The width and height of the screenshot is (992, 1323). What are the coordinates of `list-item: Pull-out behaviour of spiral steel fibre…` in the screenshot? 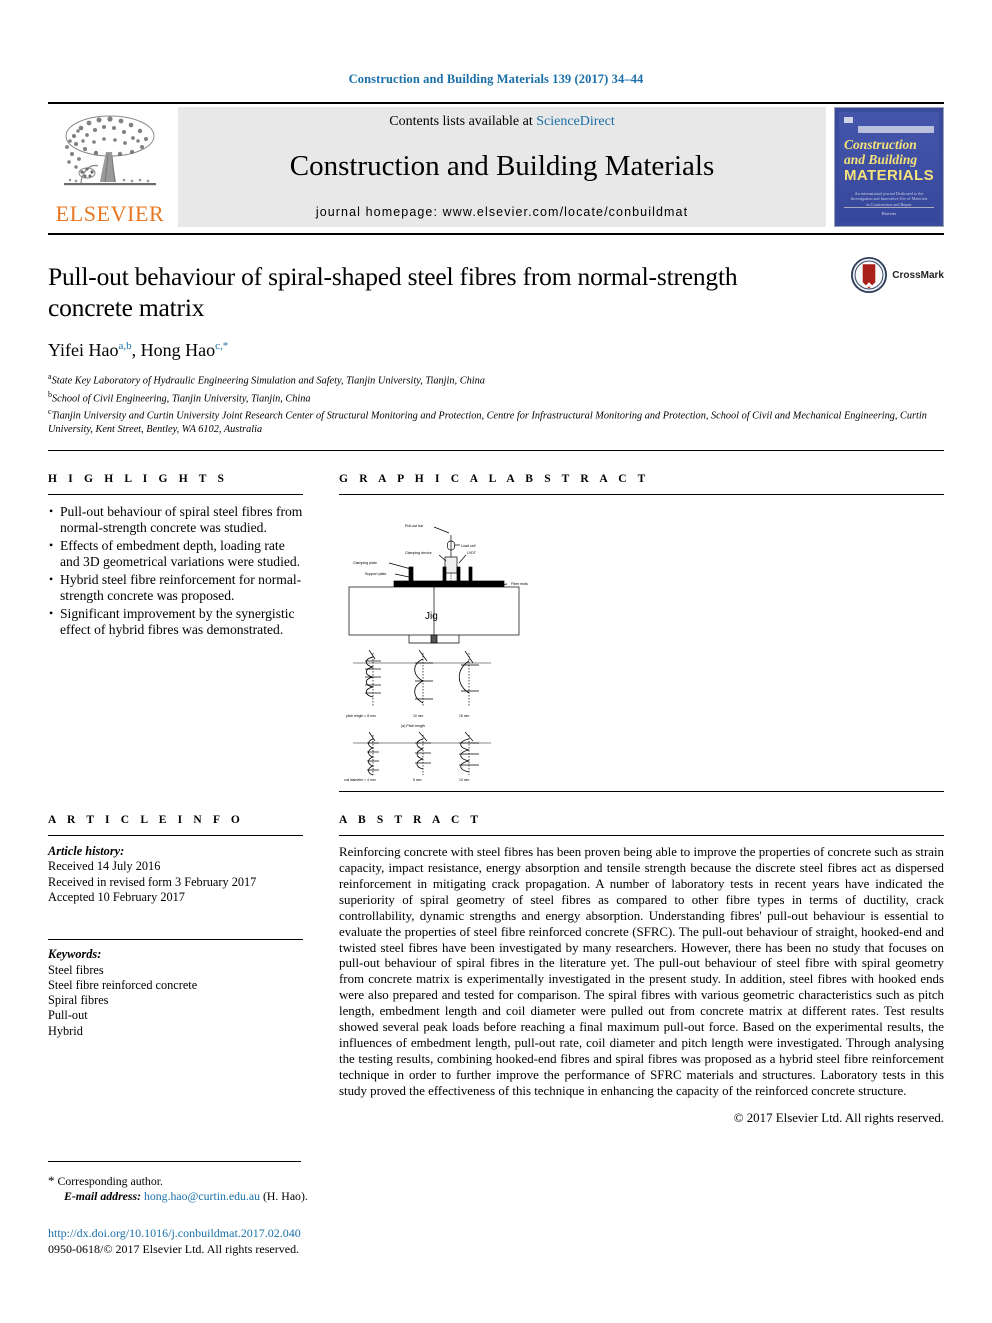 It's located at (175, 520).